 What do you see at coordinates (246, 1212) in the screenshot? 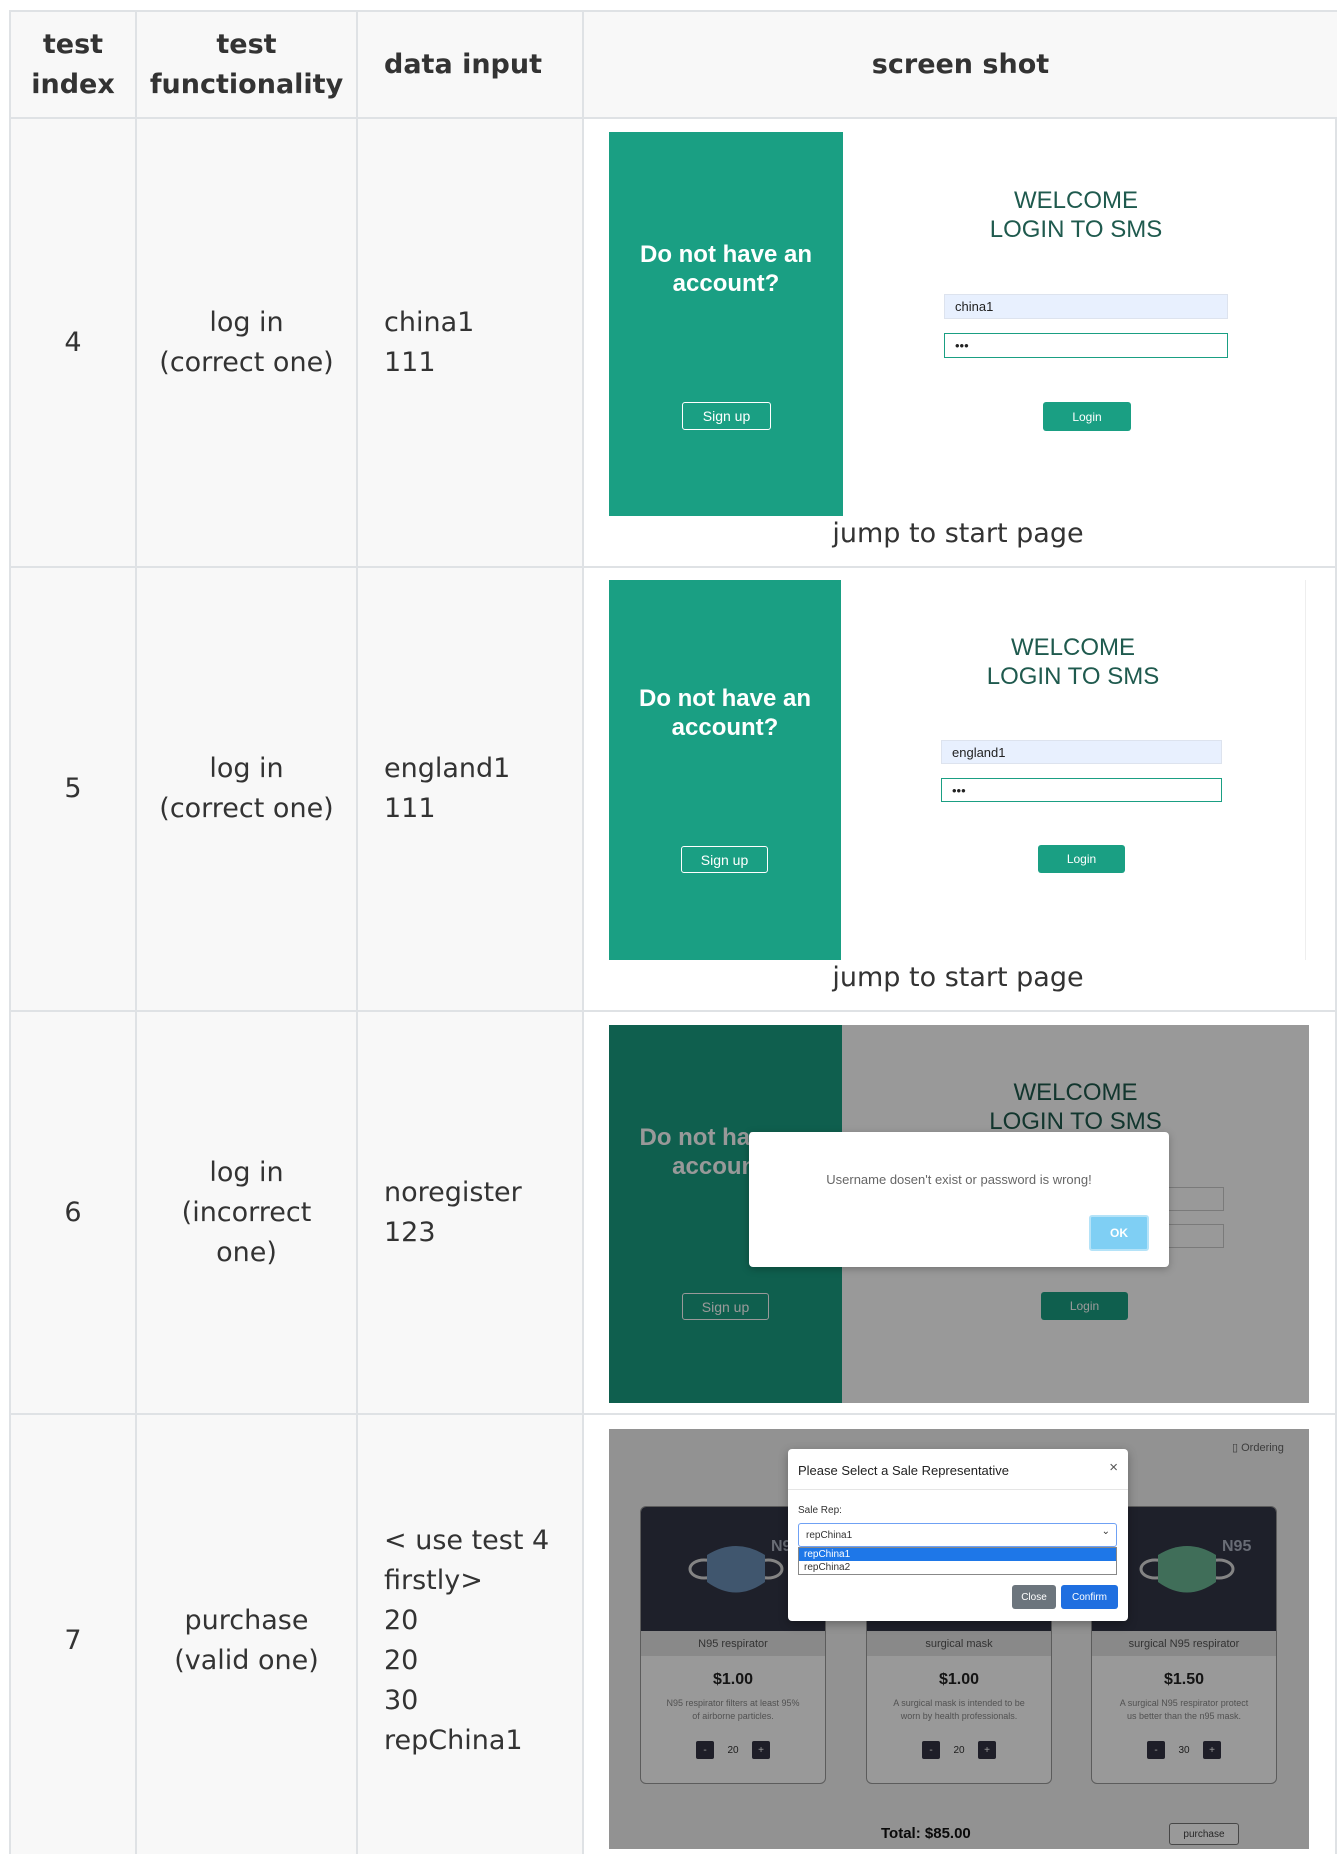
I see `row-6-functionality: log in (incorrect one)` at bounding box center [246, 1212].